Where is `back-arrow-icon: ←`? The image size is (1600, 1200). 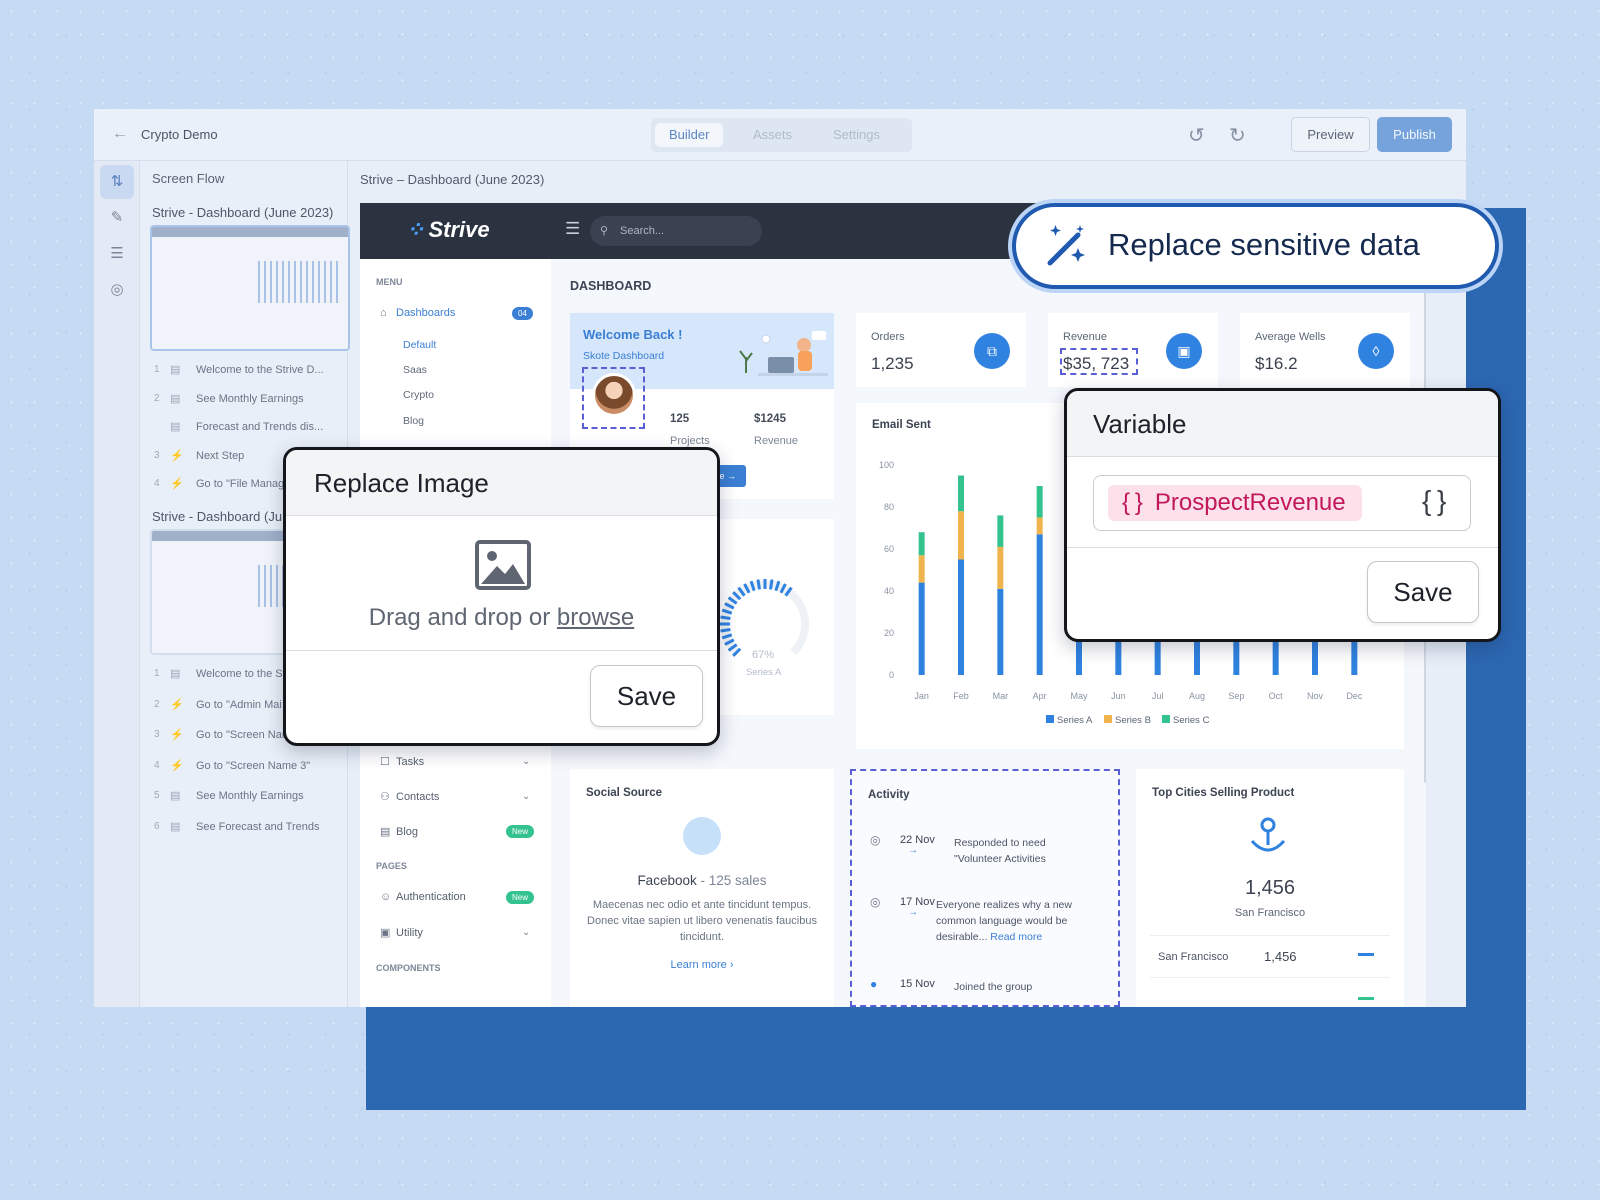
back-arrow-icon: ← is located at coordinates (120, 134).